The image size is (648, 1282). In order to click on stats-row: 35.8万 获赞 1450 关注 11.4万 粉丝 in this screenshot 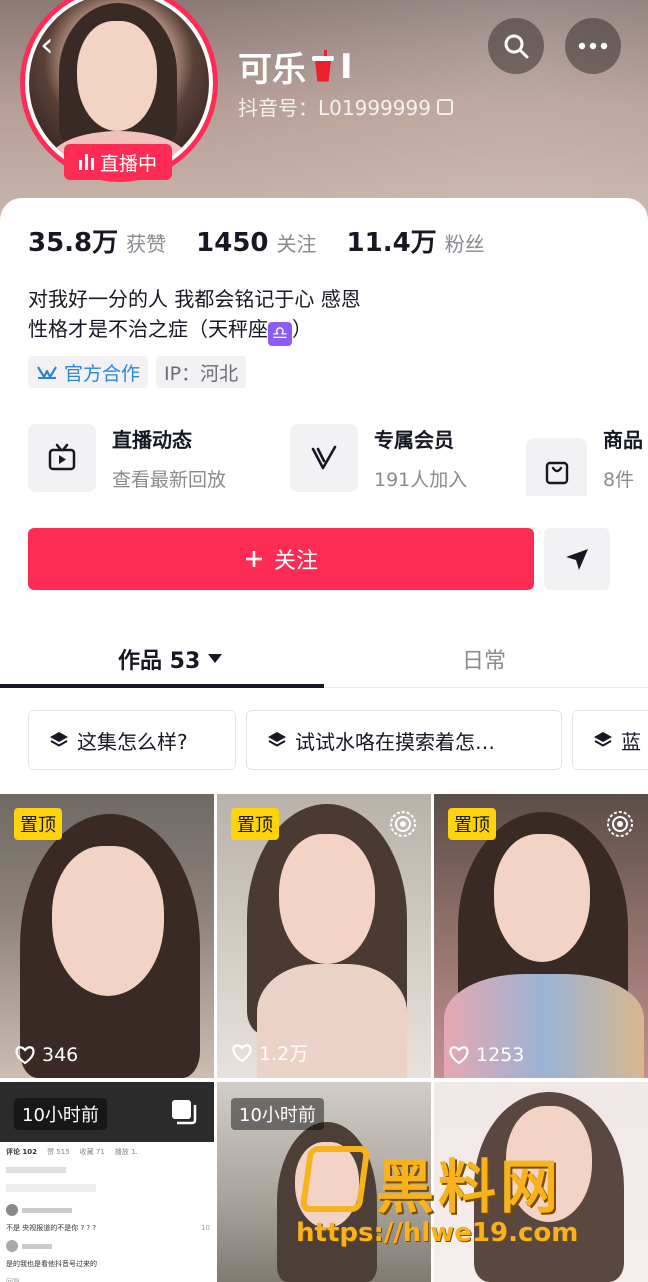, I will do `click(271, 240)`.